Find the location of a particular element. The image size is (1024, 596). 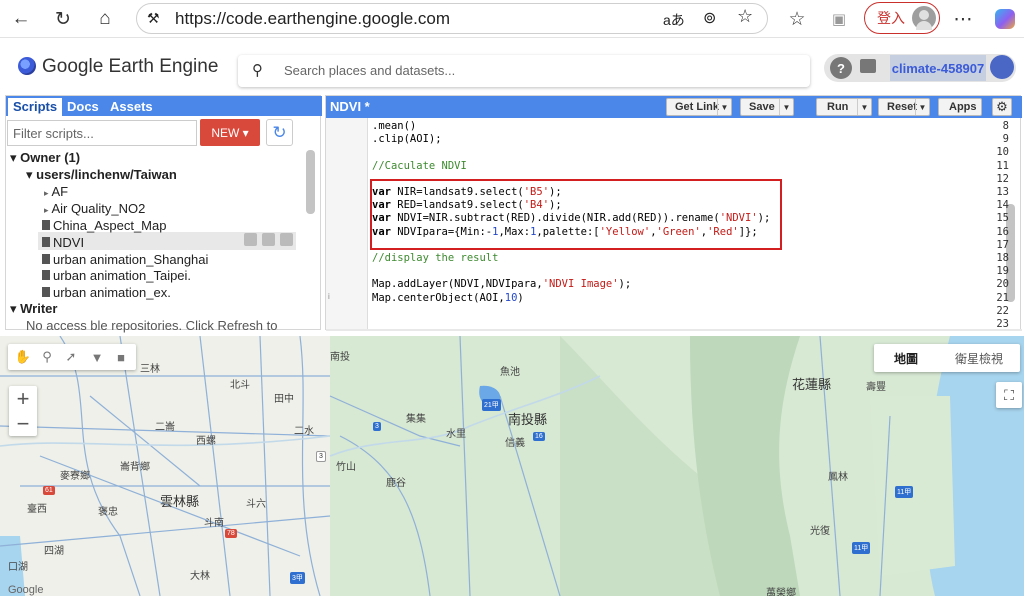

tab-assets: Assets is located at coordinates (131, 107).